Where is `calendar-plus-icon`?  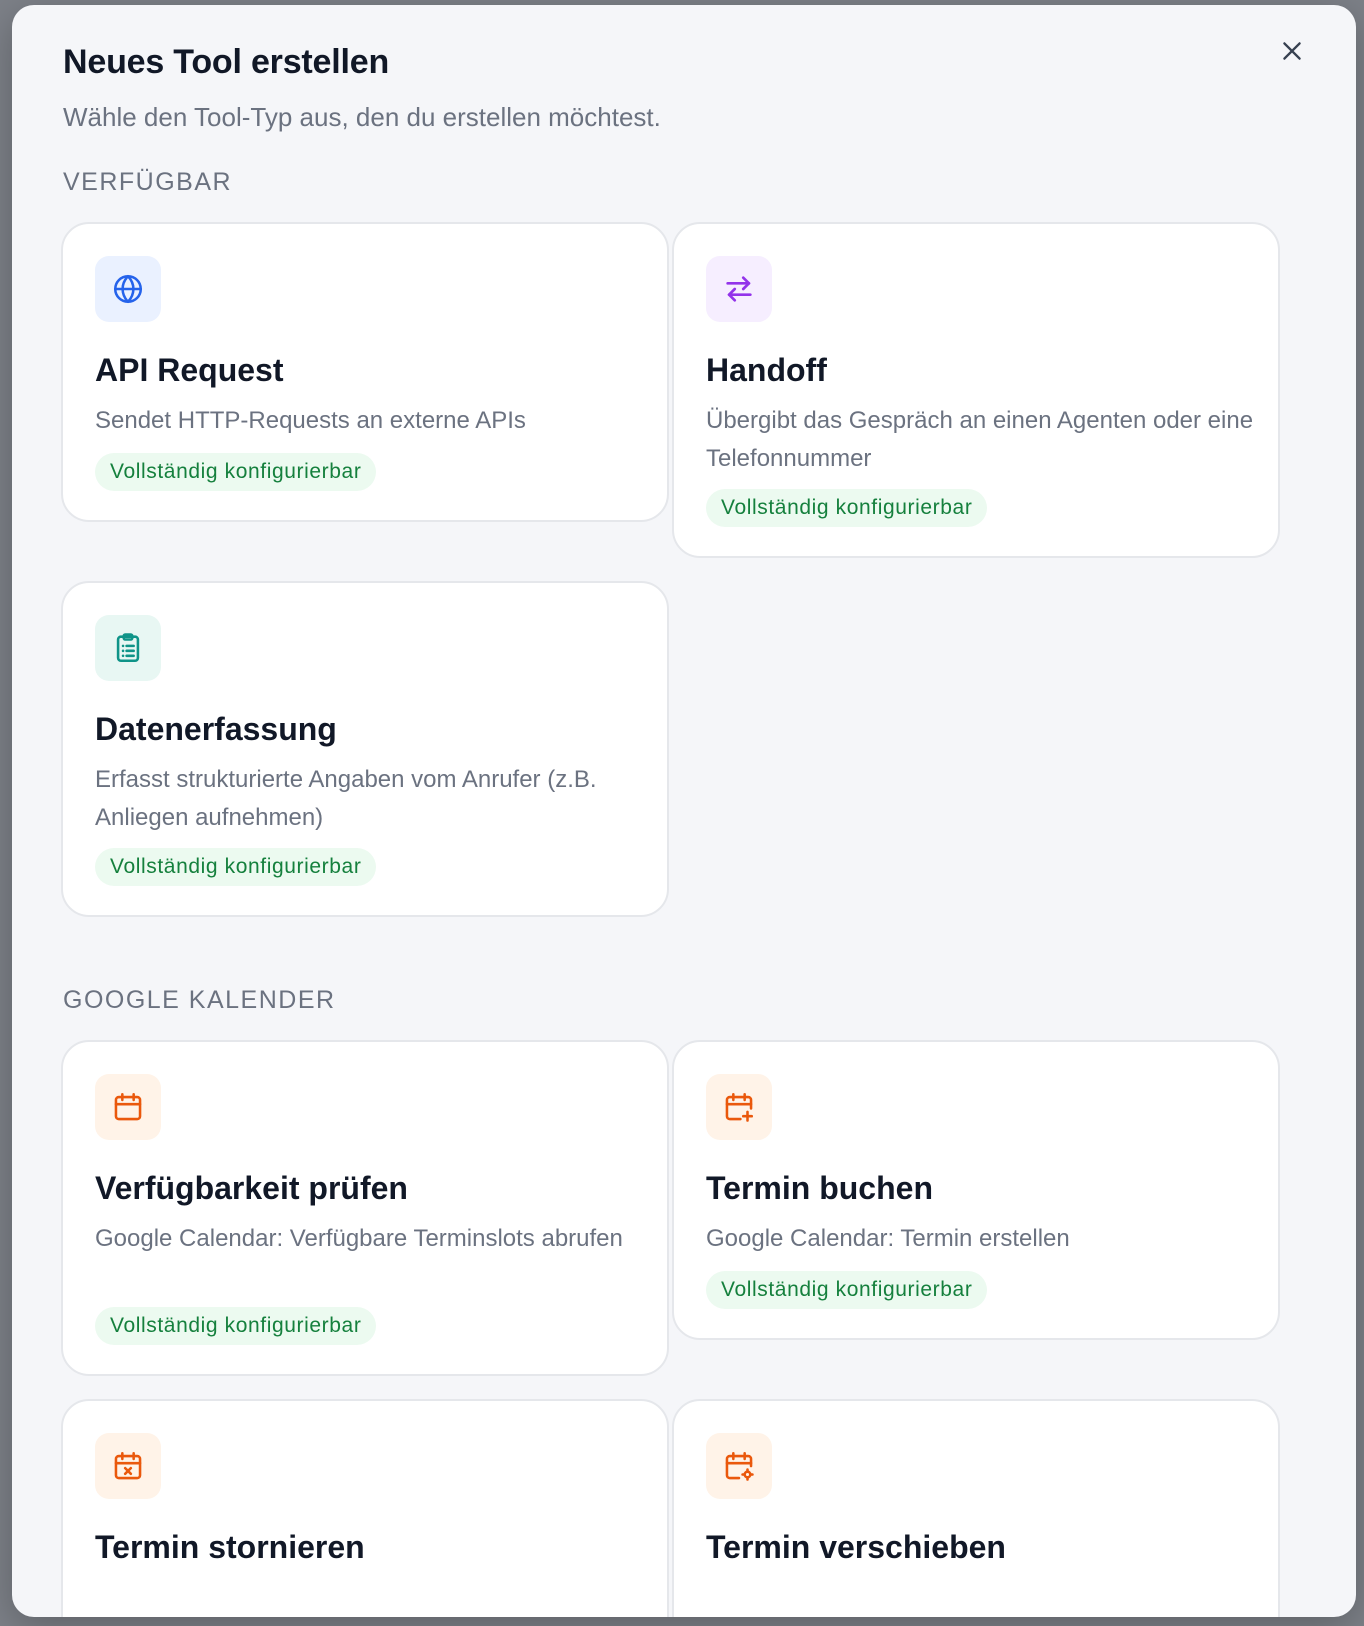
calendar-plus-icon is located at coordinates (739, 1107).